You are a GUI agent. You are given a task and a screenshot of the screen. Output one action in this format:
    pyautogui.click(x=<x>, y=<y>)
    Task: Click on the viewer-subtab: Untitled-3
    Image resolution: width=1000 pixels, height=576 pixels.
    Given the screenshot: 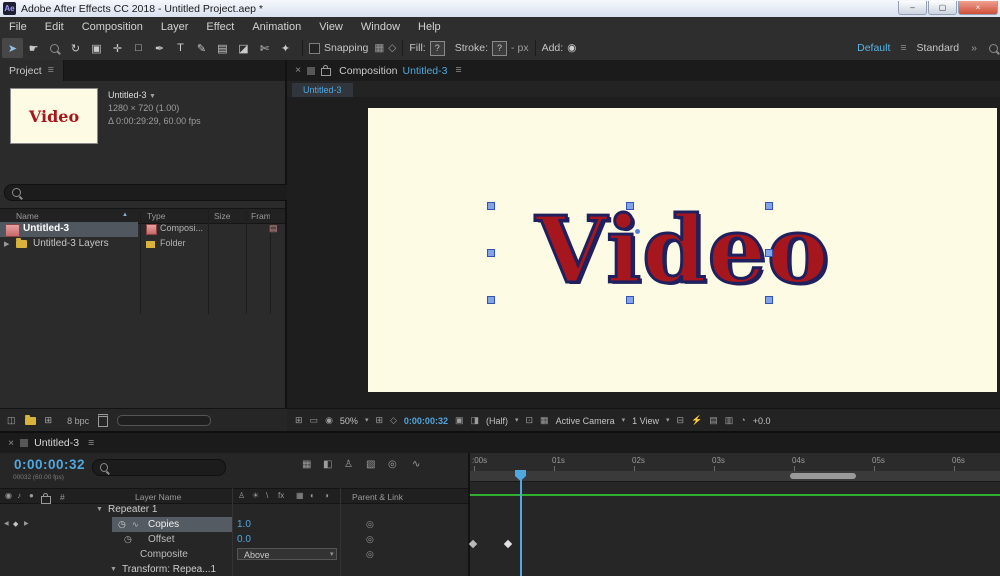 What is the action you would take?
    pyautogui.click(x=322, y=90)
    